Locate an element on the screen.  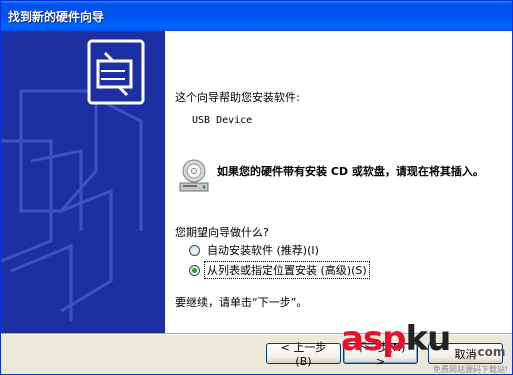
cd-drive-icon is located at coordinates (194, 175).